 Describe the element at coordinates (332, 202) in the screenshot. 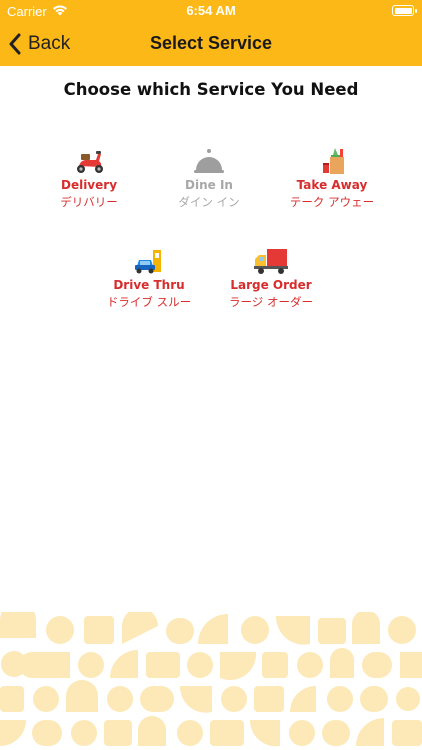

I see `service-label-jp: テーク アウェー` at that location.